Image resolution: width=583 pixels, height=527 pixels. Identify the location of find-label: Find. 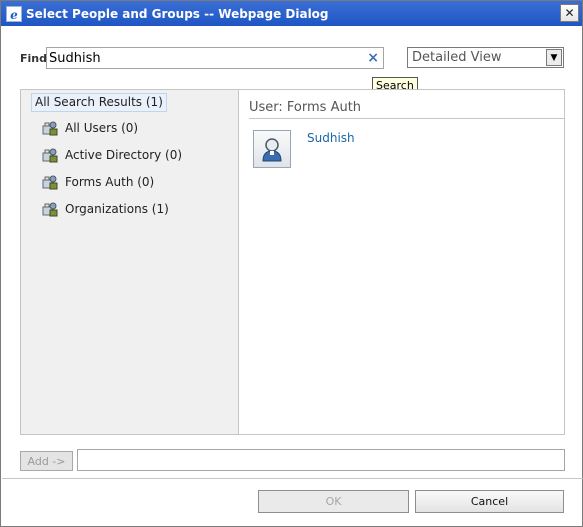
(33, 58).